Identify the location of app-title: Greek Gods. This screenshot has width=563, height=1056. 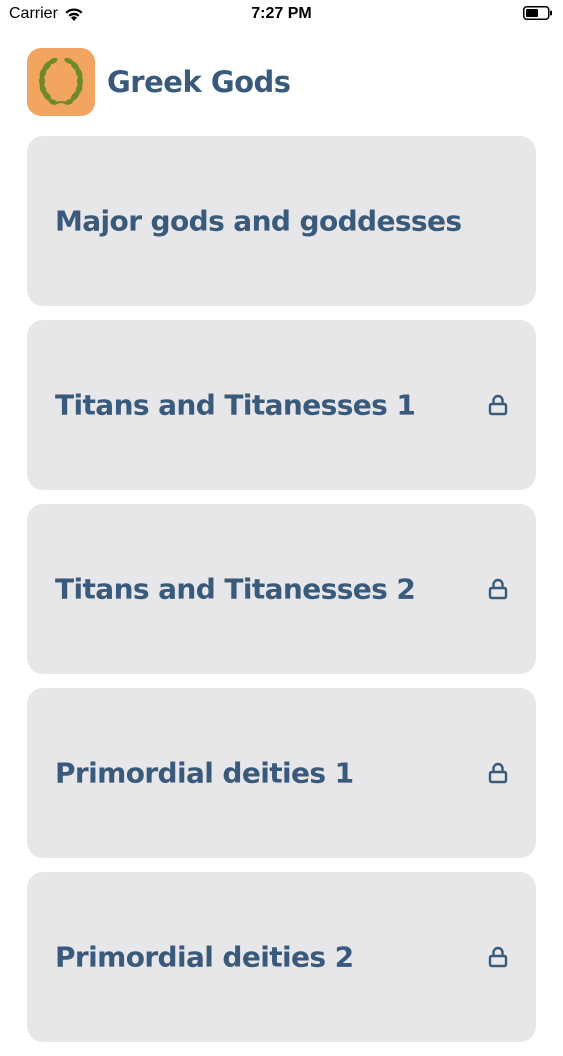
(199, 82).